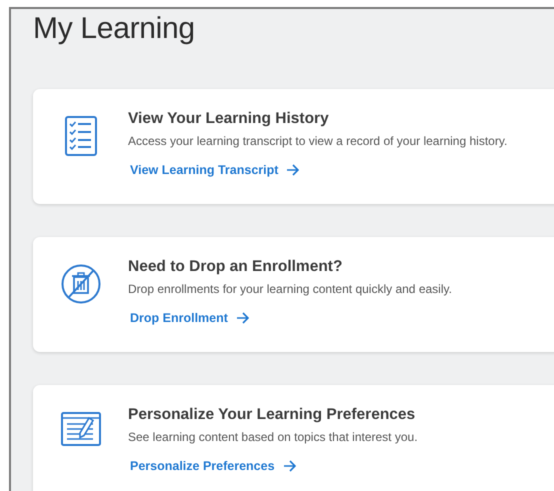 The image size is (554, 491). Describe the element at coordinates (189, 318) in the screenshot. I see `card-link: Drop Enrollment` at that location.